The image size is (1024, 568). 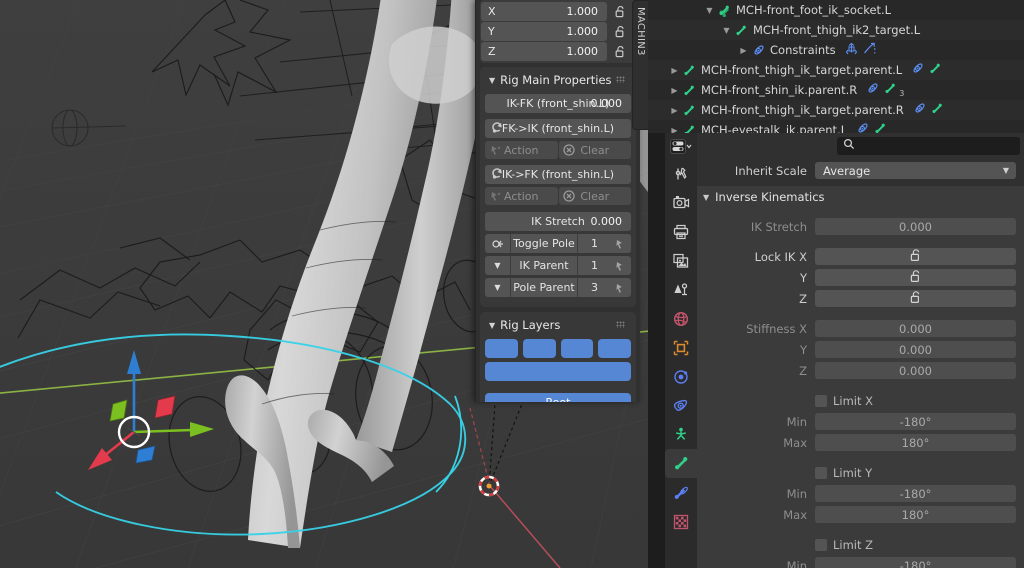 I want to click on scale-z-field: Z 1.000, so click(x=544, y=51).